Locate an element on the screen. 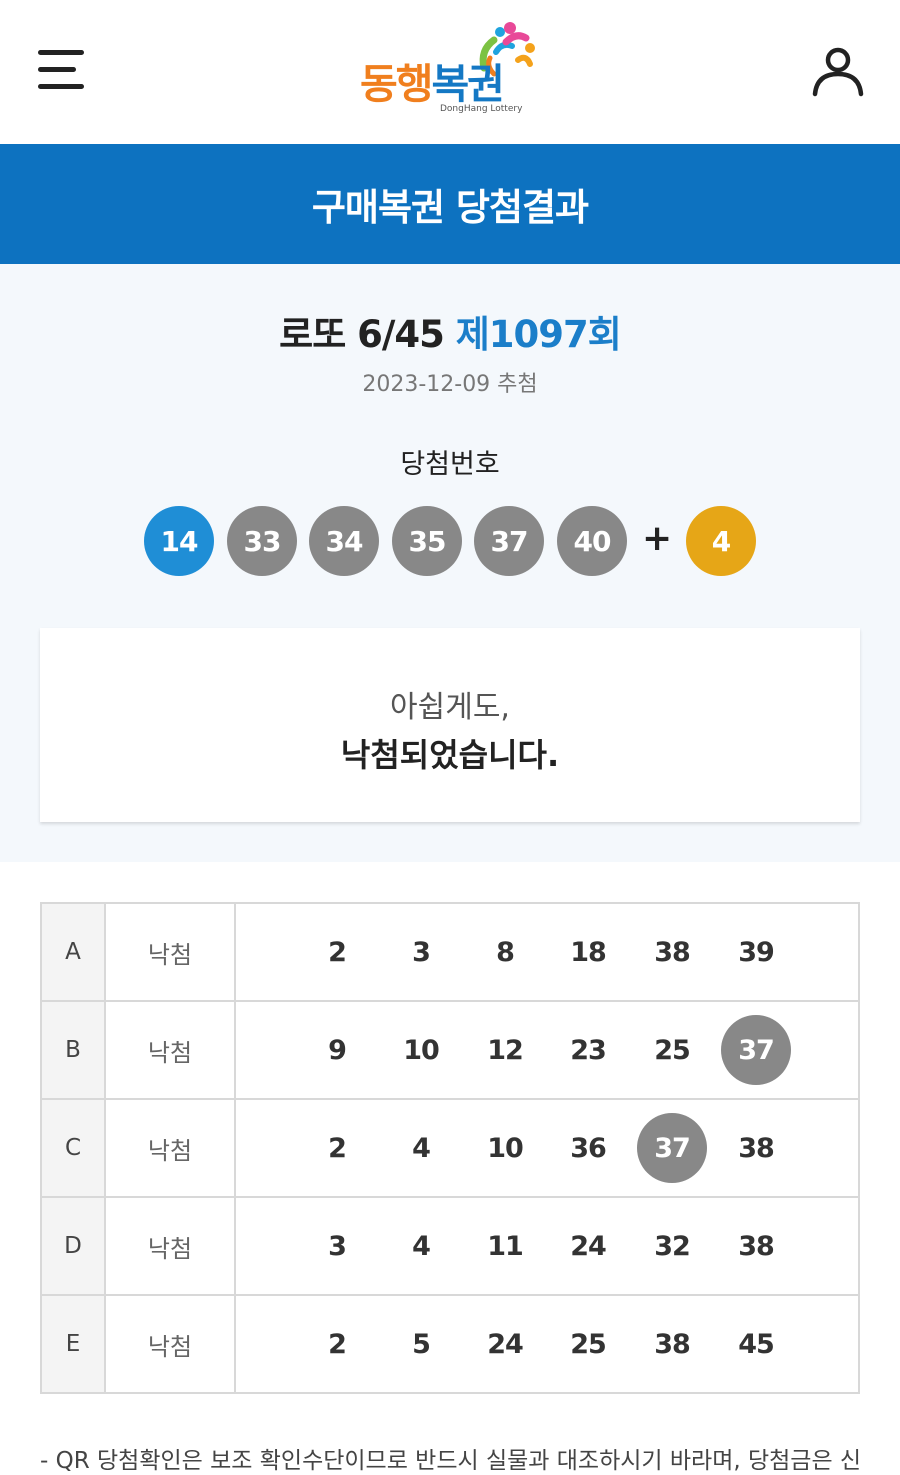 Image resolution: width=900 pixels, height=1475 pixels. ticket-slot: D is located at coordinates (73, 1246).